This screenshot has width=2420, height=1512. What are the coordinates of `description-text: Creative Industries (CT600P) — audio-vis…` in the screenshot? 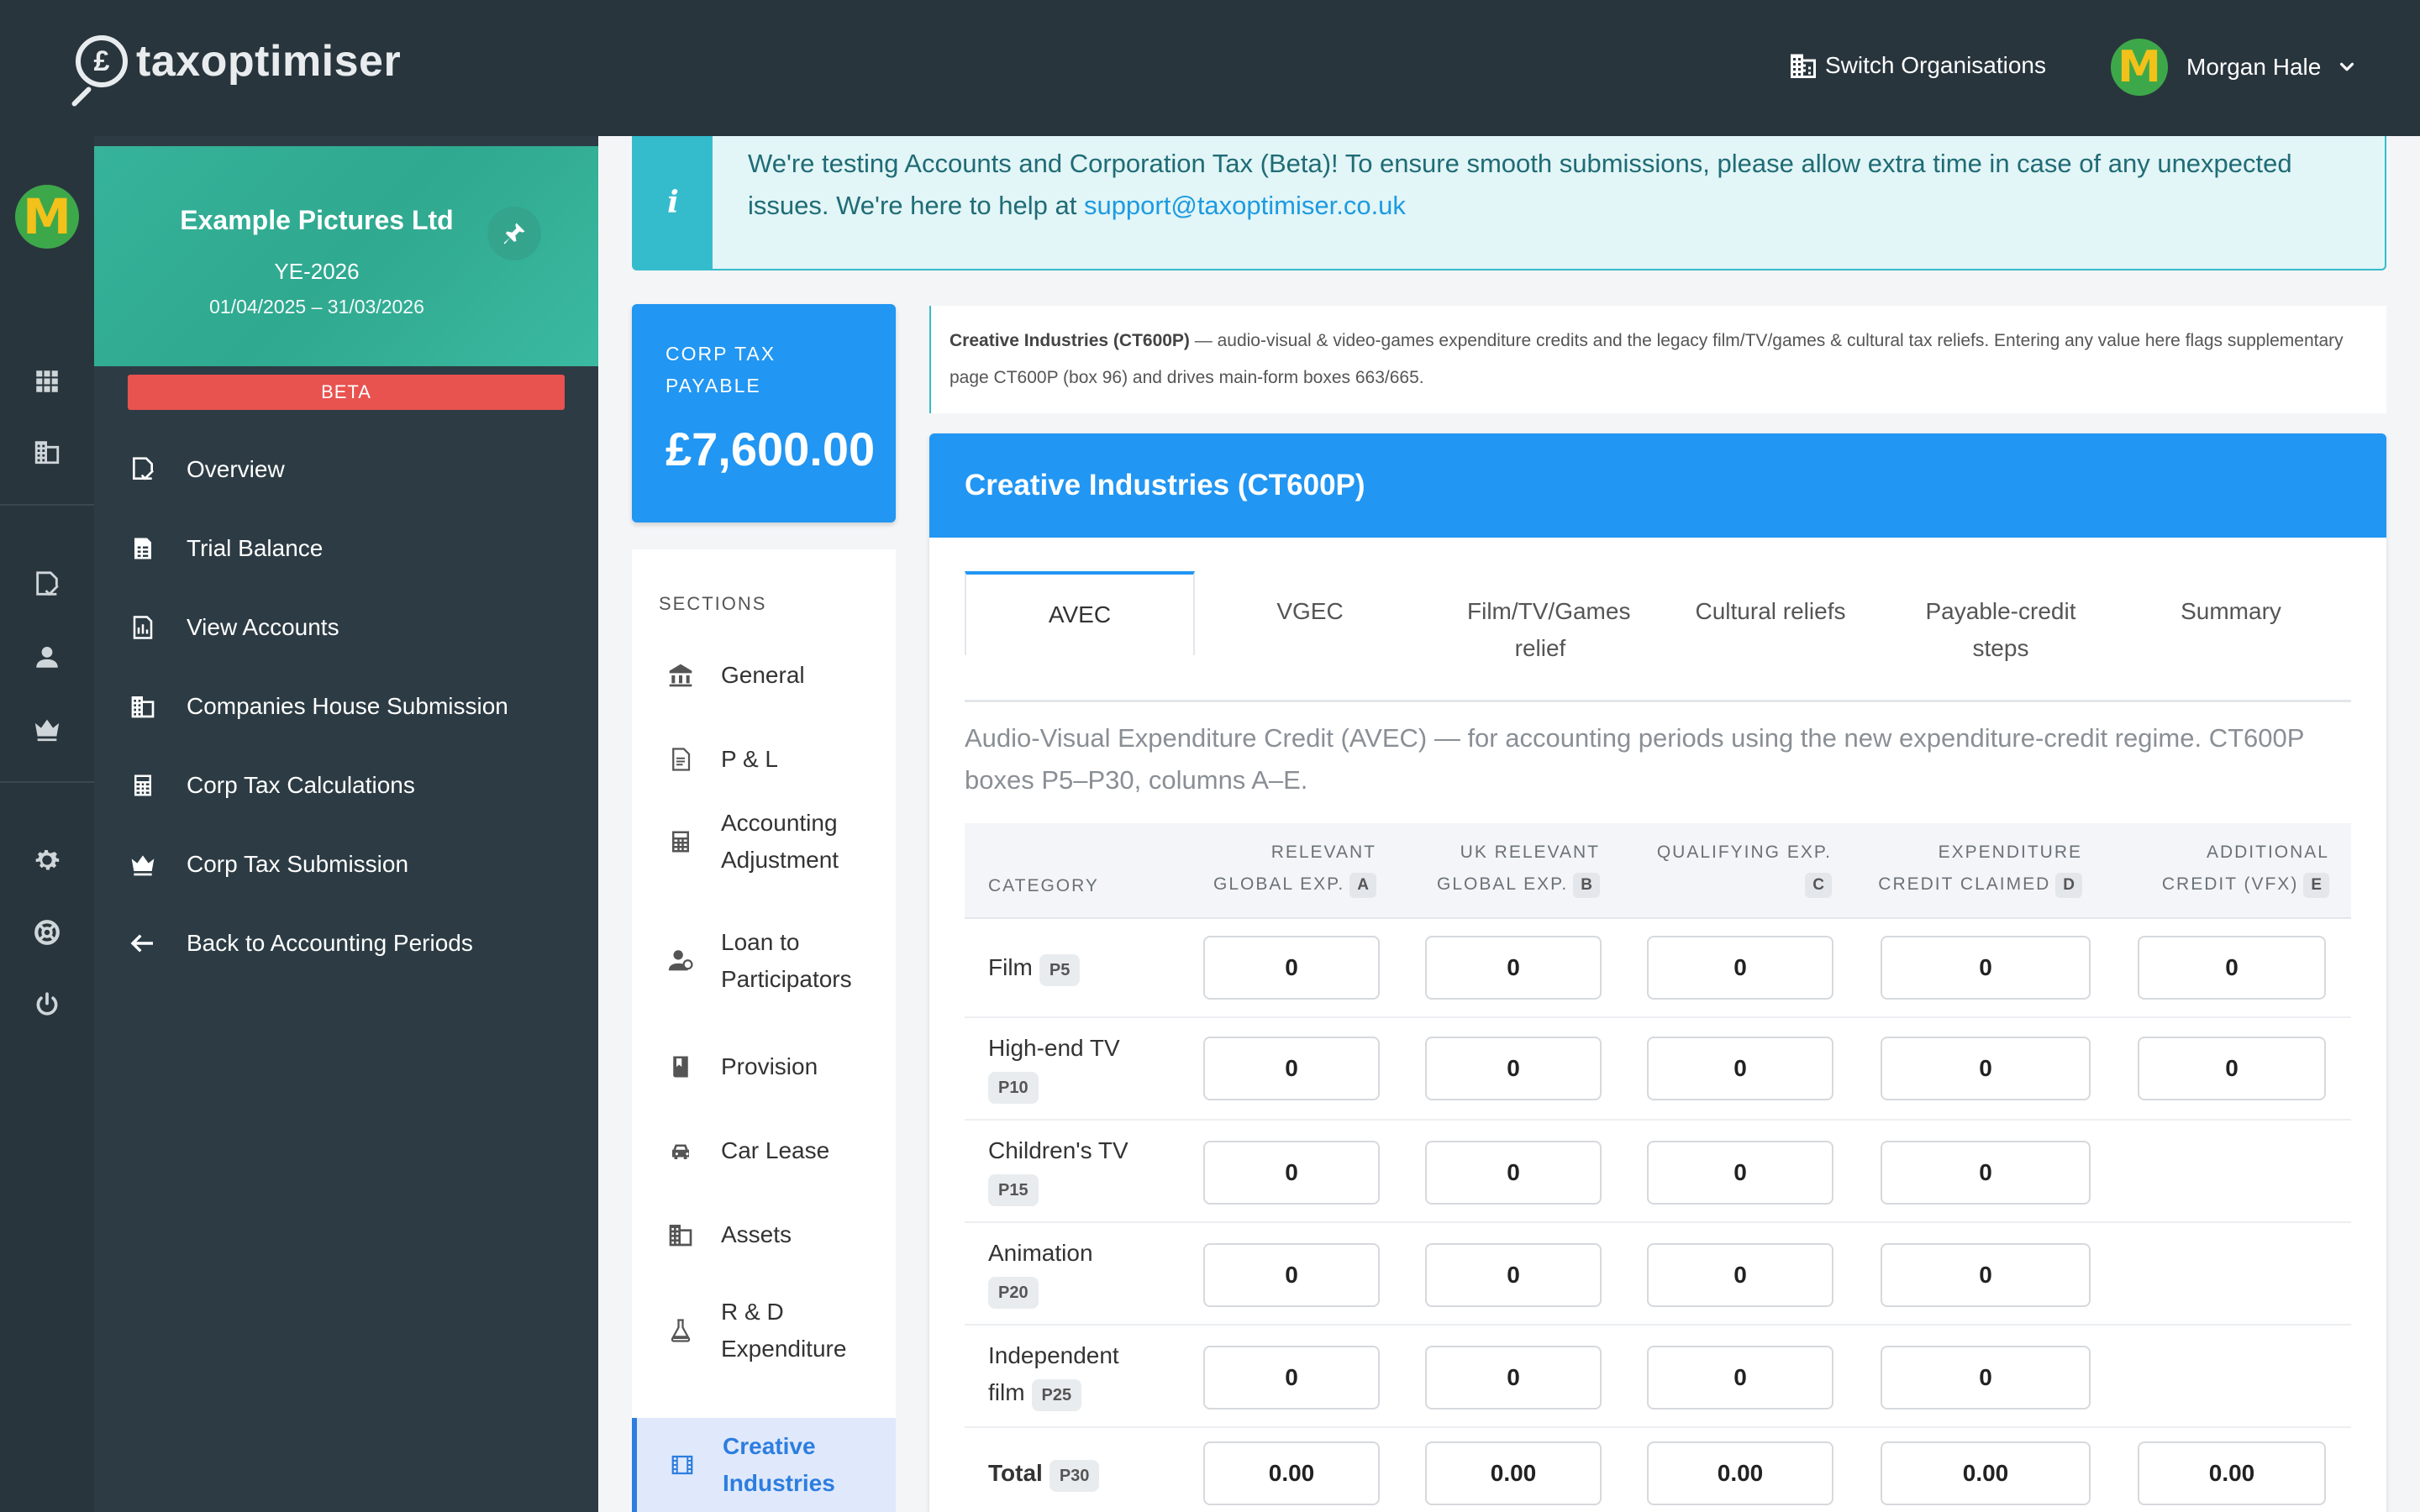 It's located at (1660, 359).